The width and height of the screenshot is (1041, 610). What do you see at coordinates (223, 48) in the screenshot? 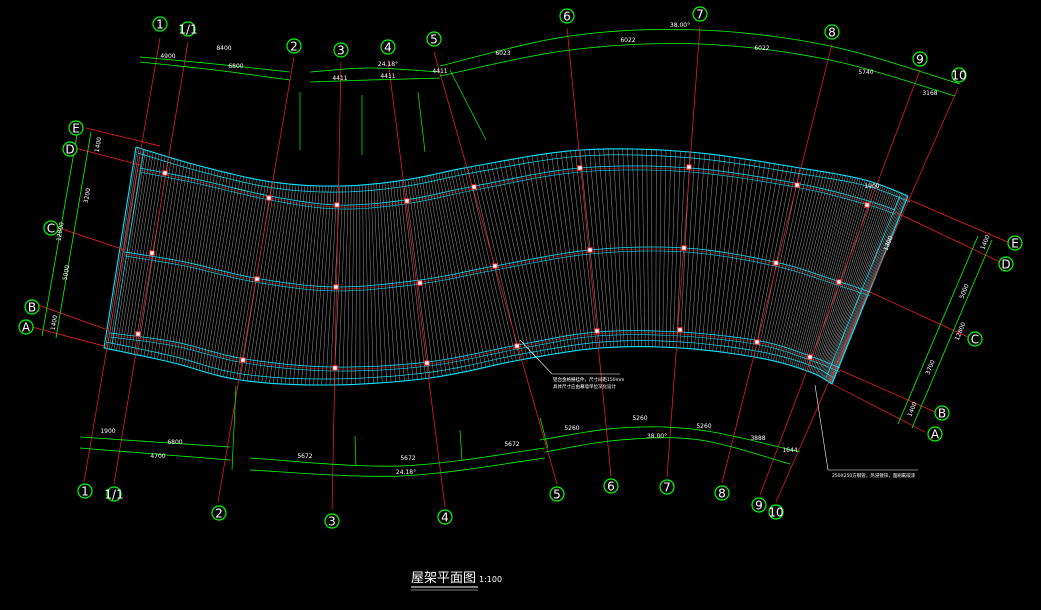
I see `dim-label-top: 8400` at bounding box center [223, 48].